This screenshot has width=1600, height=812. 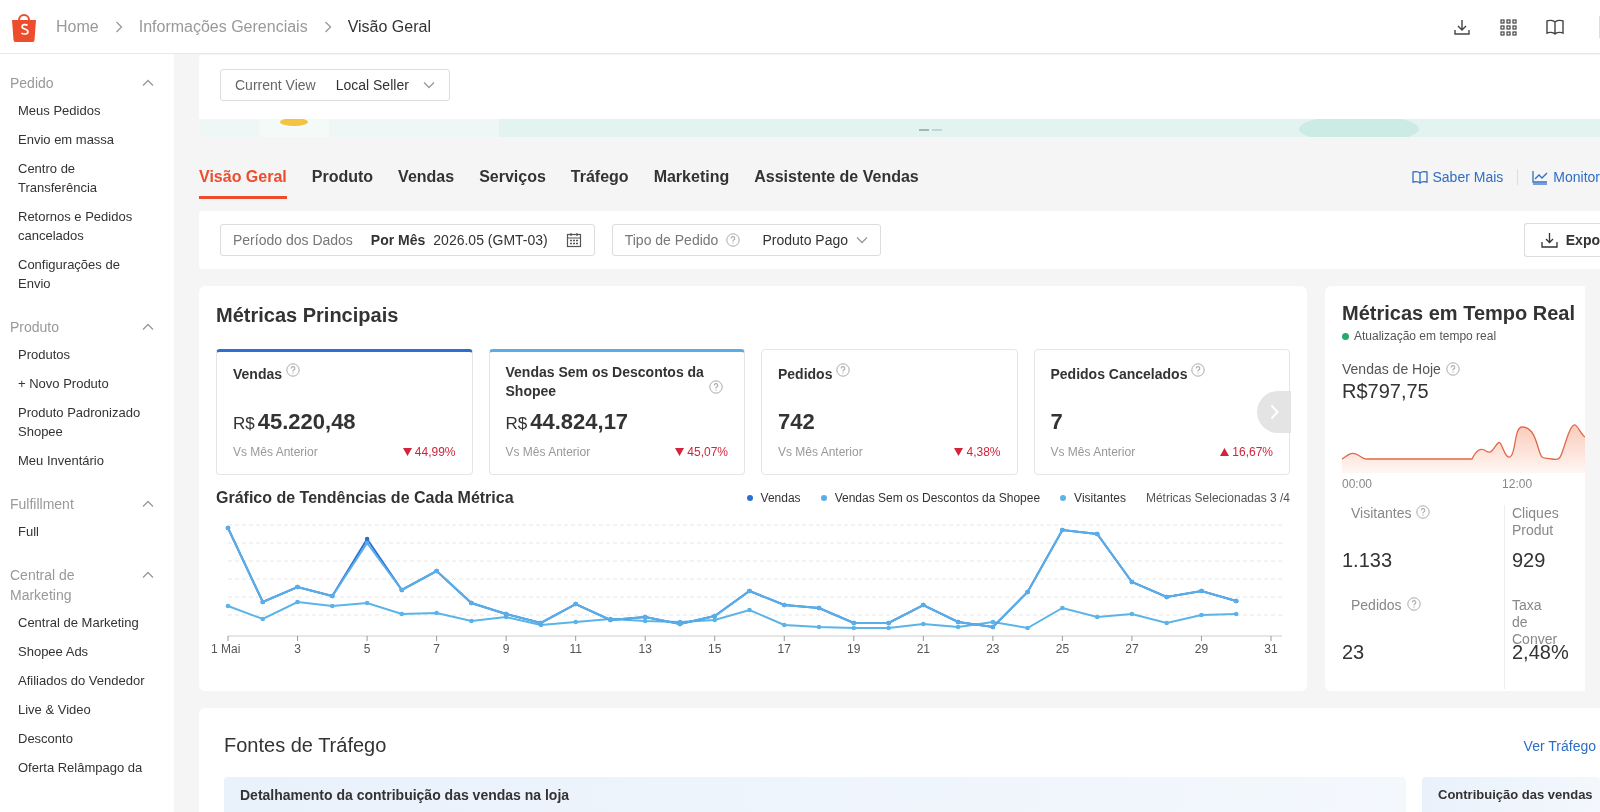 I want to click on metric-card: Vendas Sem os Descontos da Shopee R$44.824,17 Vs Mês Anterior 45,07%, so click(x=616, y=412).